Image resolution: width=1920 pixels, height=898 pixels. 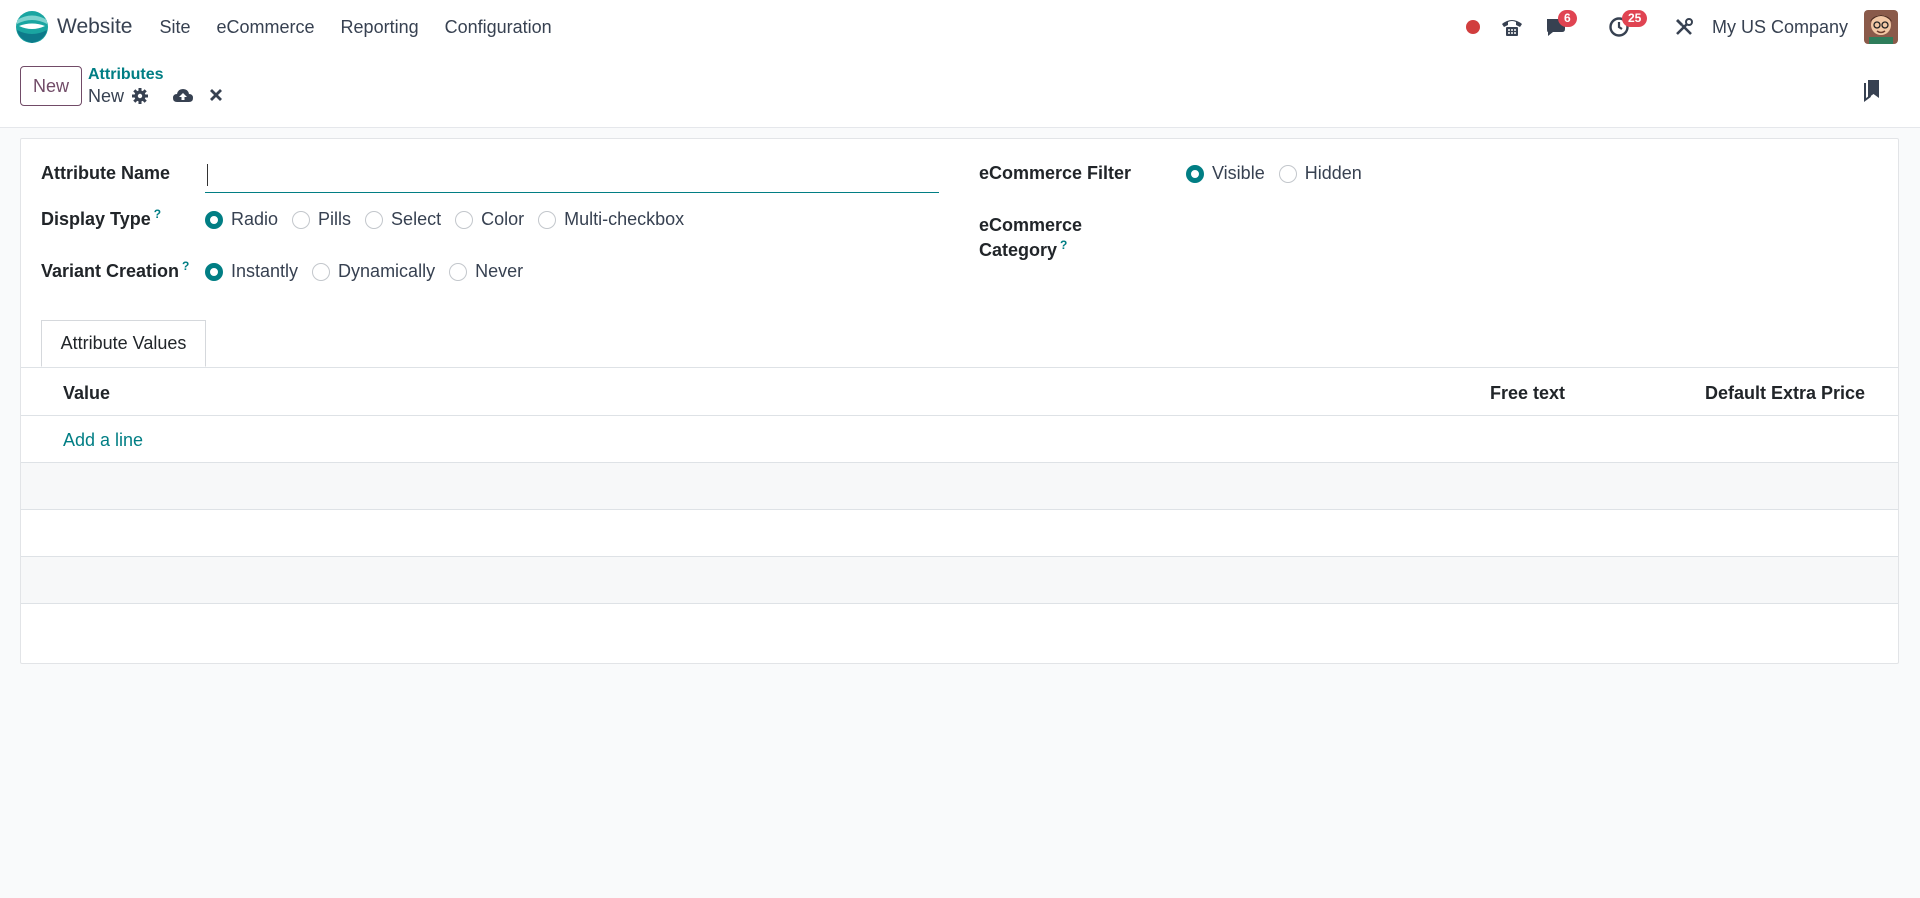 I want to click on activities-clock-icon: 25, so click(x=1628, y=24).